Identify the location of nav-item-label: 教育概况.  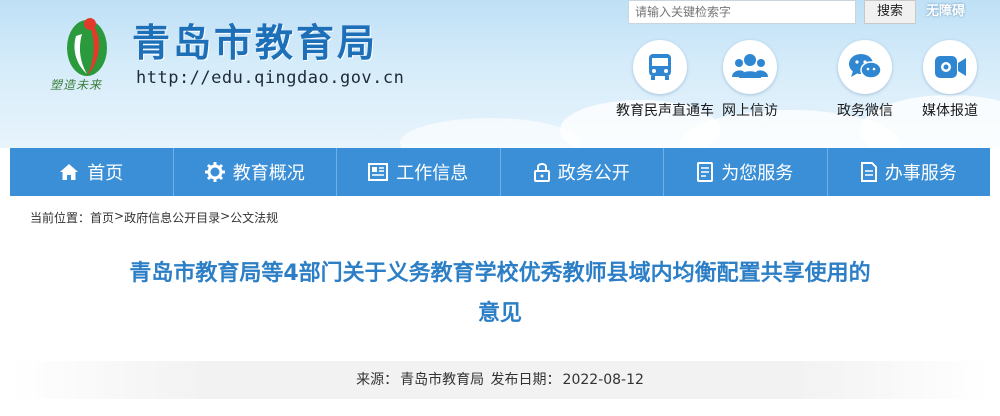
(268, 173).